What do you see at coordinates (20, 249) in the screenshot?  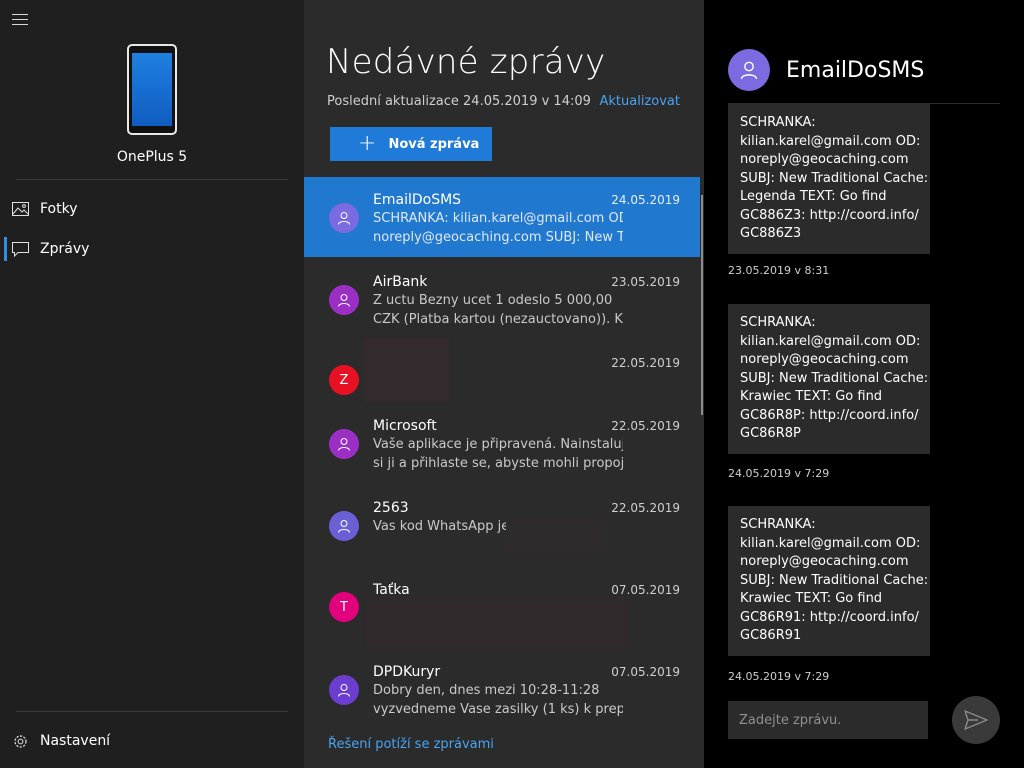 I see `messages-icon` at bounding box center [20, 249].